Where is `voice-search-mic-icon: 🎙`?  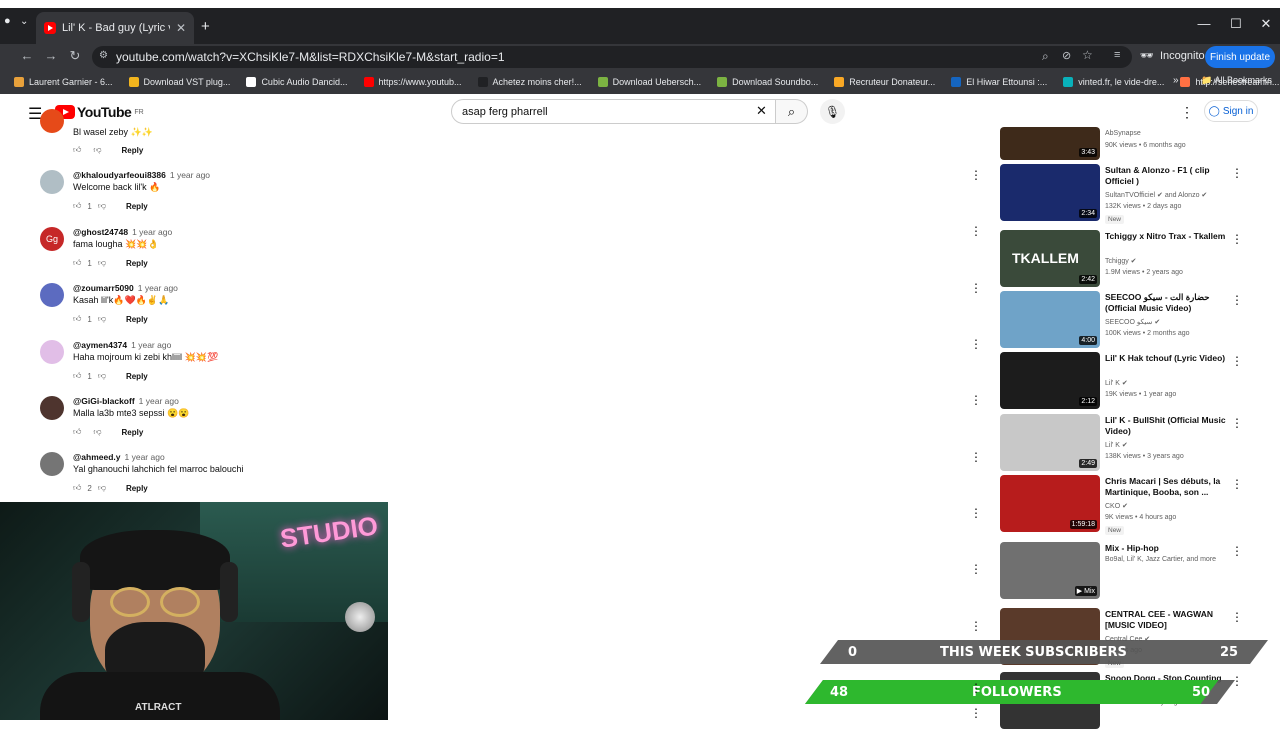
voice-search-mic-icon: 🎙 is located at coordinates (832, 111).